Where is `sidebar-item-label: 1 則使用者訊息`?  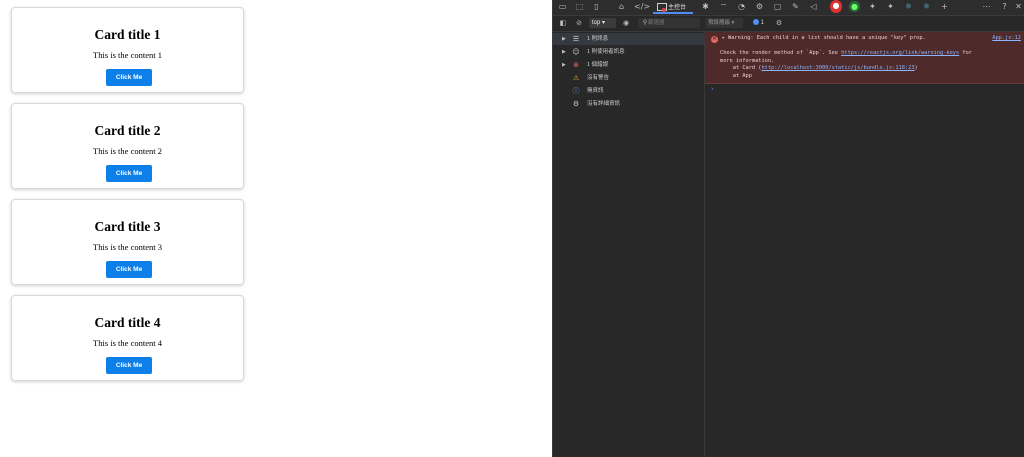
sidebar-item-label: 1 則使用者訊息 is located at coordinates (606, 52).